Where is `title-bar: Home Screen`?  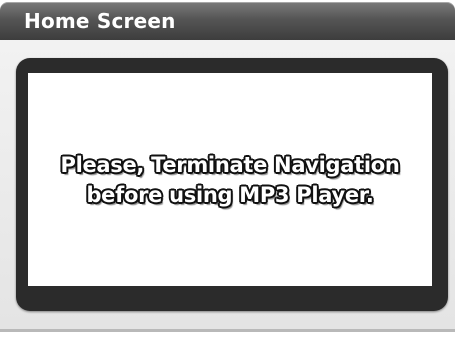 title-bar: Home Screen is located at coordinates (227, 21).